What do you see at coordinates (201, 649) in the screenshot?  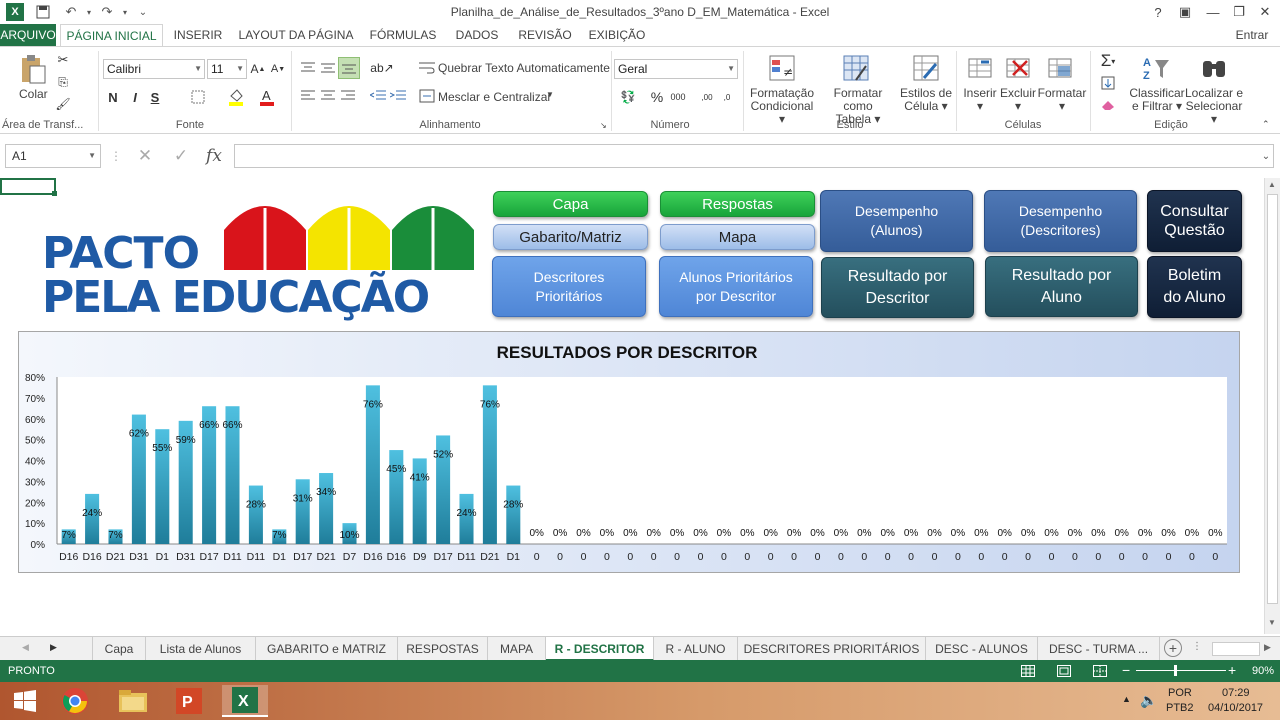 I see `sheet-tab-lista-alunos: Lista de Alunos` at bounding box center [201, 649].